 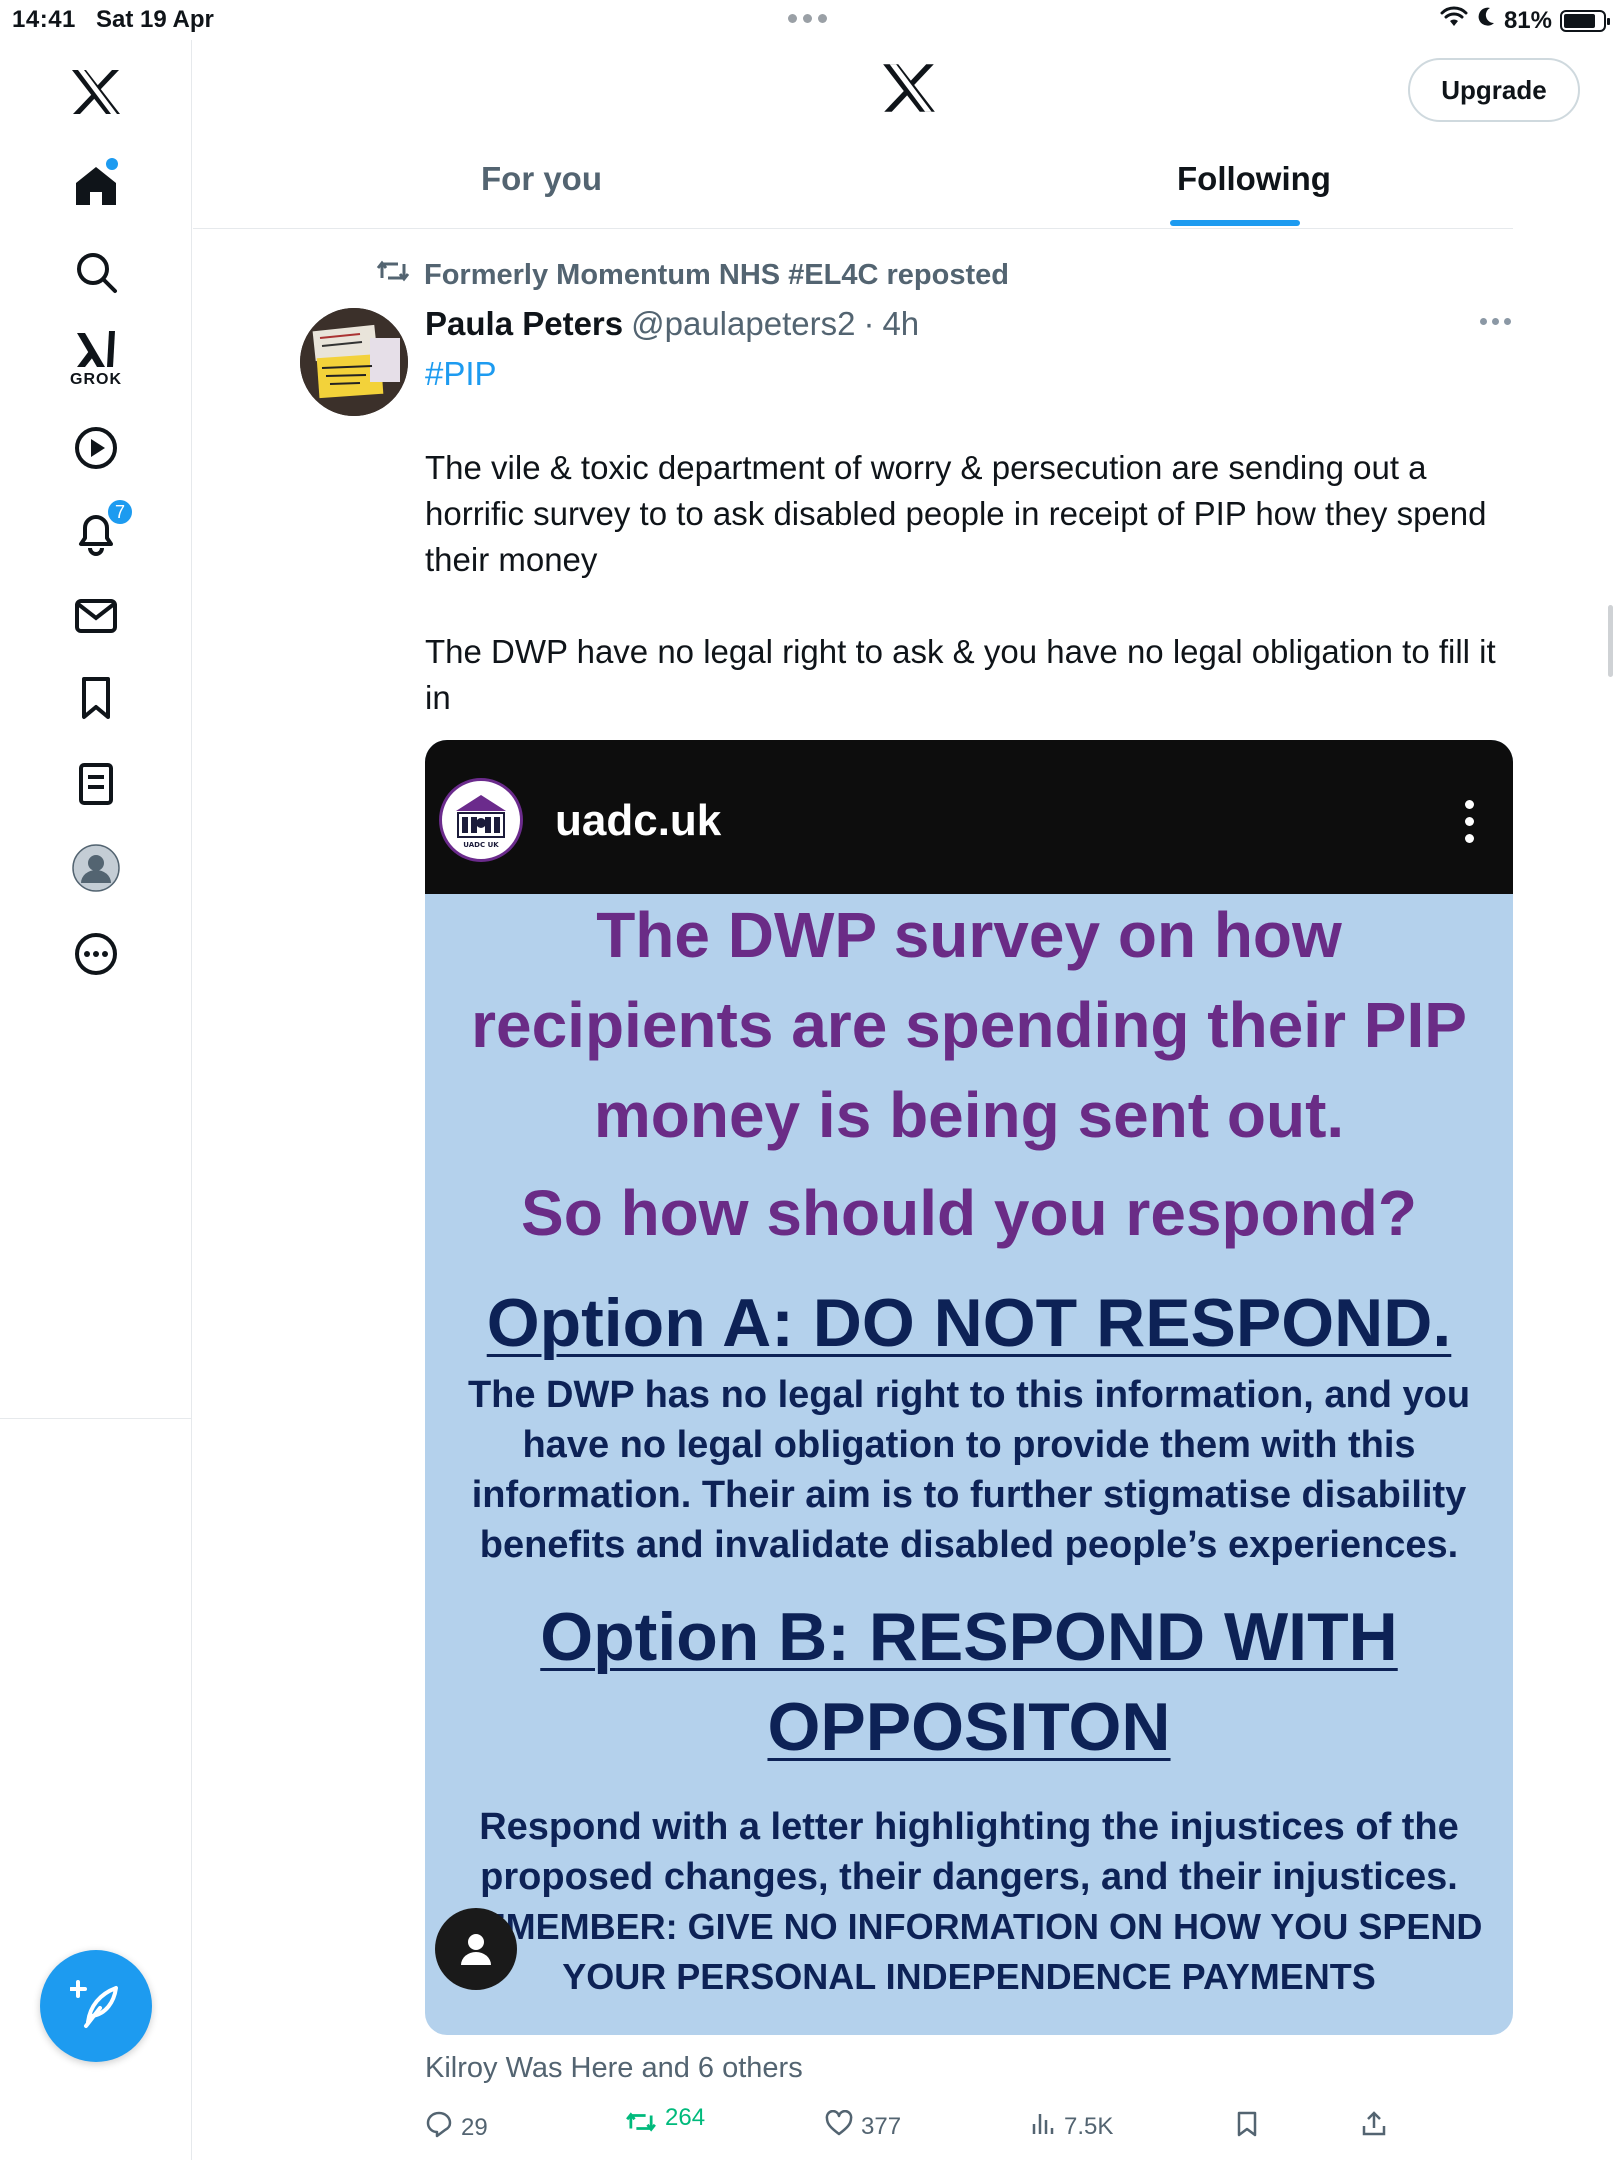 I want to click on reply-icon, so click(x=439, y=2127).